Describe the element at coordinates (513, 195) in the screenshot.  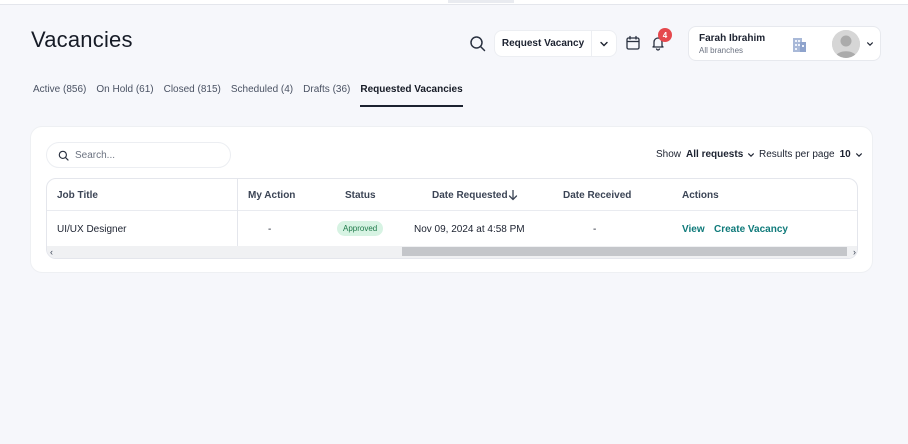
I see `arrow-down-sort-icon` at that location.